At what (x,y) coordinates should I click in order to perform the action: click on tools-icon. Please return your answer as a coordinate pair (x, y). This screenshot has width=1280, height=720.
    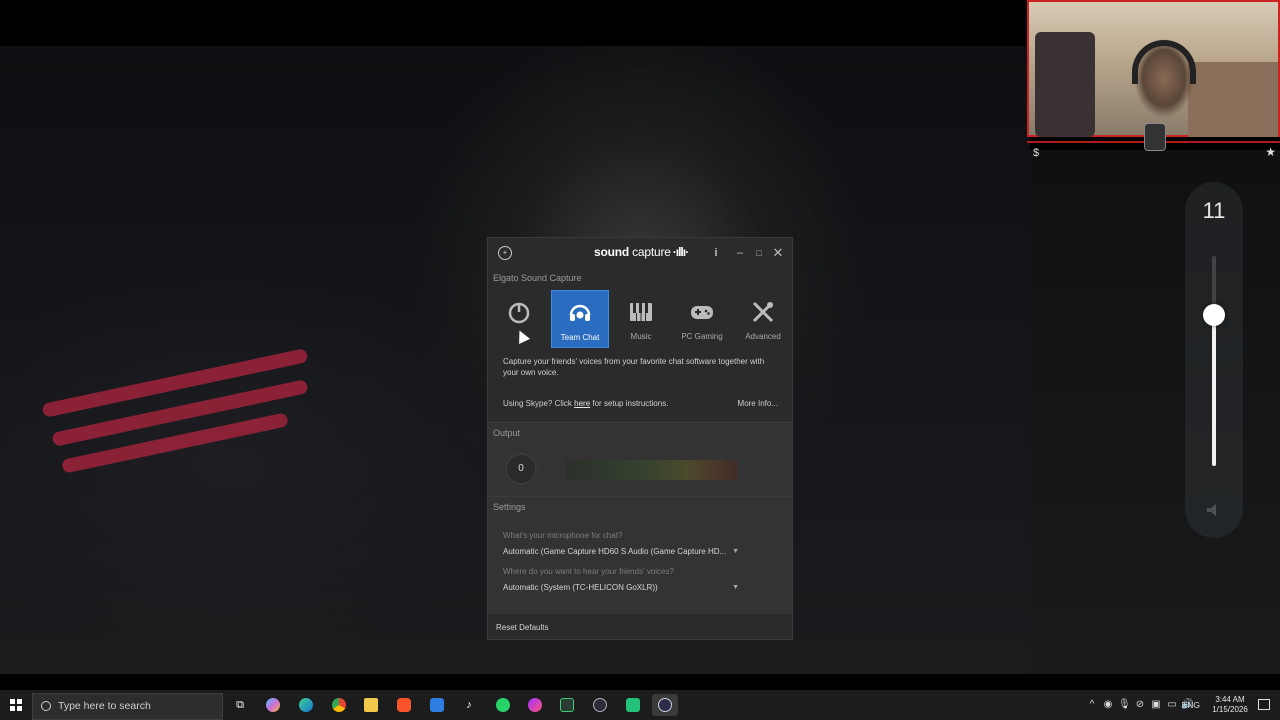
    Looking at the image, I should click on (763, 312).